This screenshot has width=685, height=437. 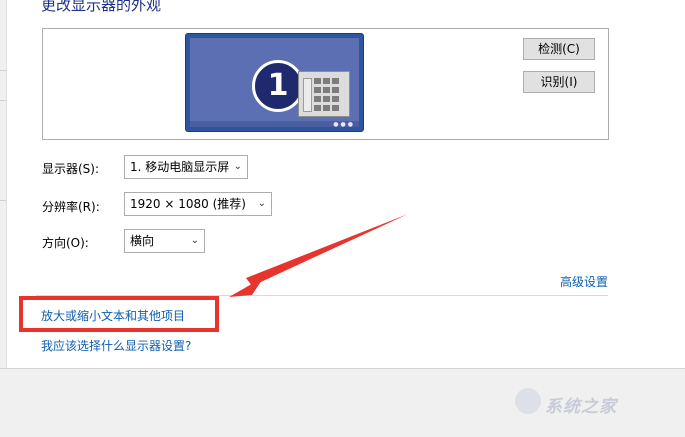 What do you see at coordinates (559, 82) in the screenshot?
I see `identify-button: 识别(I)` at bounding box center [559, 82].